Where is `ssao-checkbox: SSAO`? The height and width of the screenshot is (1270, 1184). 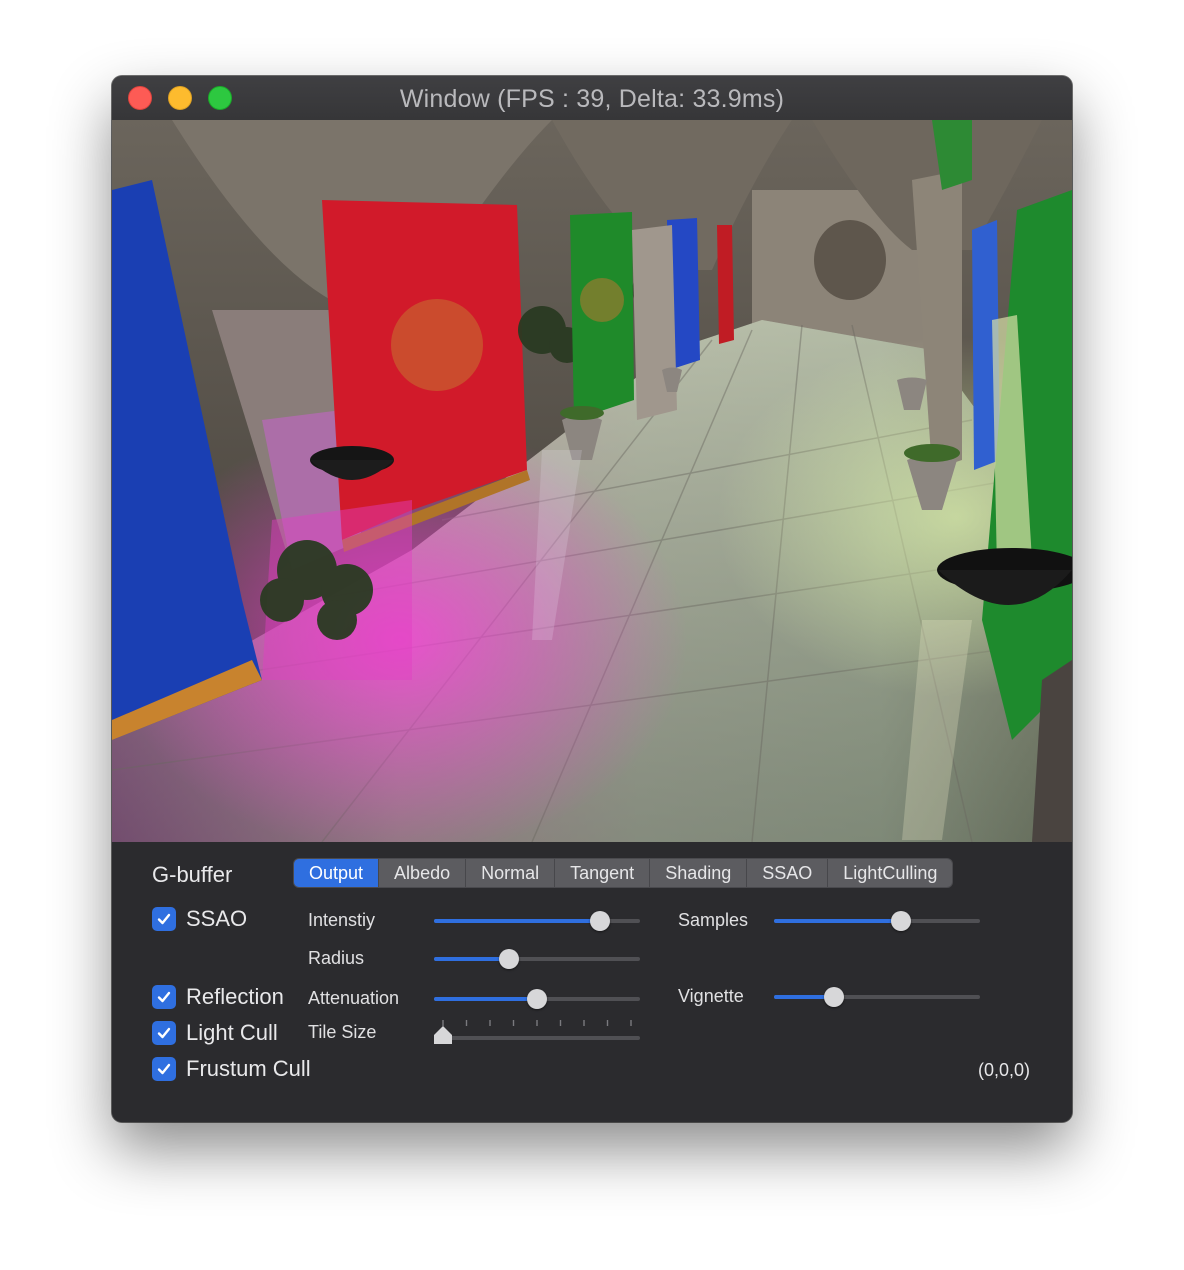
ssao-checkbox: SSAO is located at coordinates (199, 919).